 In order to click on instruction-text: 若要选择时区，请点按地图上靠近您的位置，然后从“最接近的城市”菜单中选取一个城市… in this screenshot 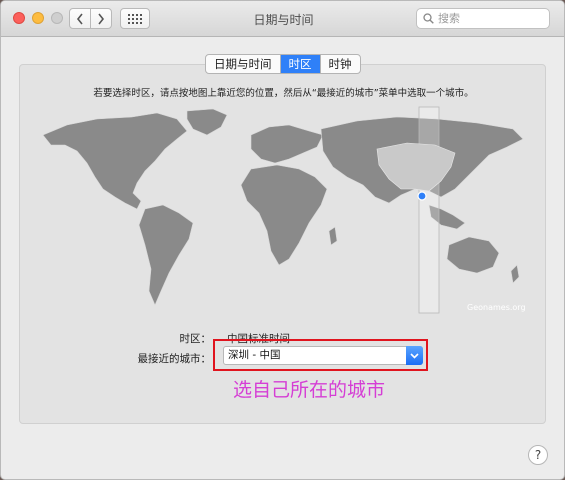, I will do `click(283, 93)`.